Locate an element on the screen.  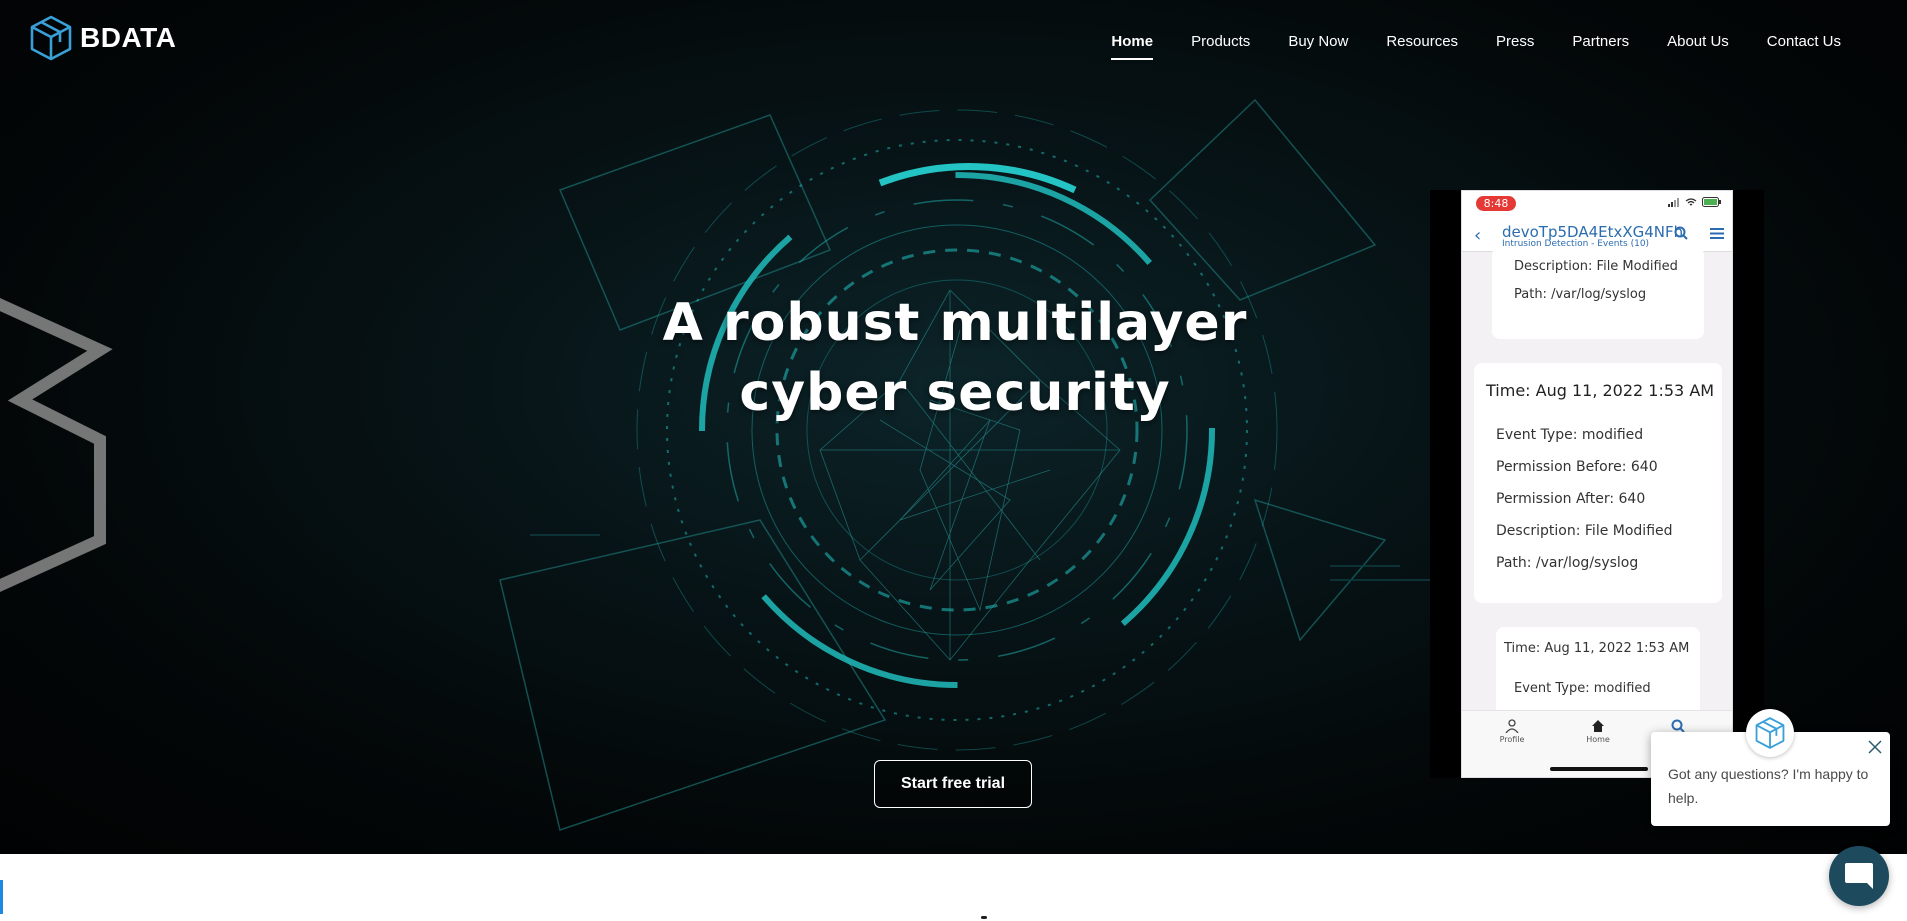
bottom-nav-home-label: Home is located at coordinates (1598, 739).